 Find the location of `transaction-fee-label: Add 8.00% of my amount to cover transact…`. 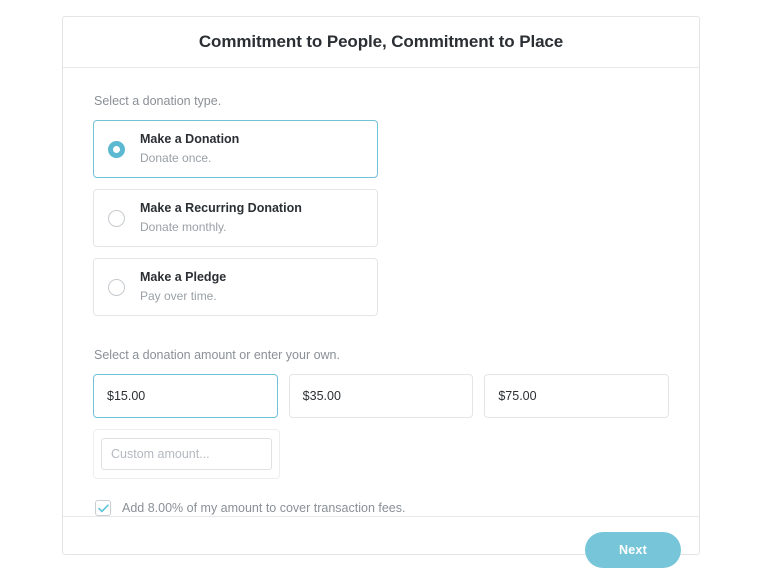

transaction-fee-label: Add 8.00% of my amount to cover transact… is located at coordinates (264, 508).